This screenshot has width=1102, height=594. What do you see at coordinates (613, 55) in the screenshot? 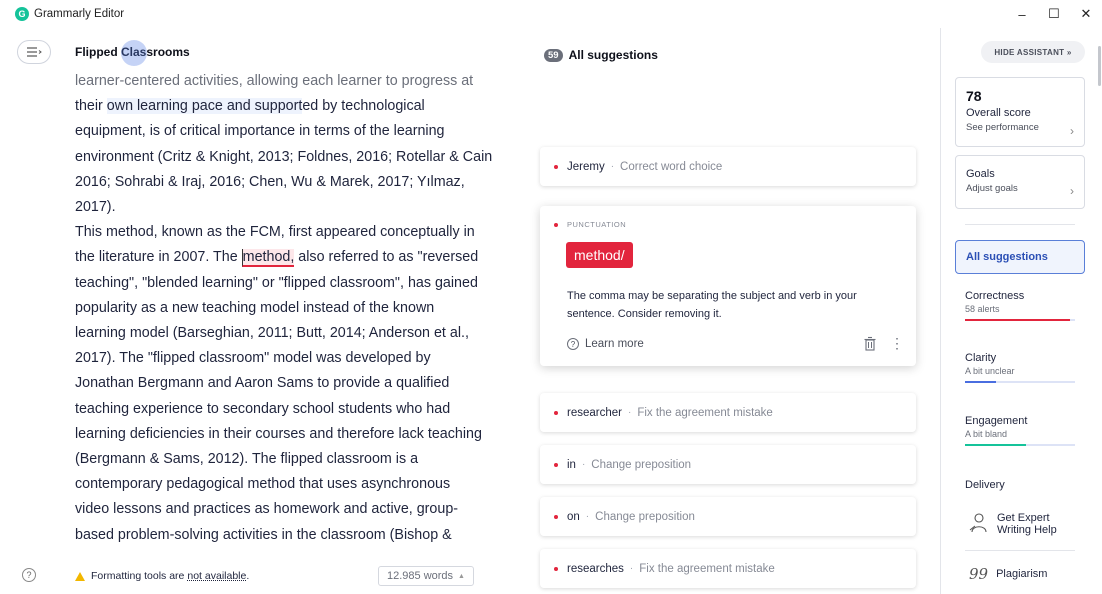
I see `suggestions-title: All suggestions` at bounding box center [613, 55].